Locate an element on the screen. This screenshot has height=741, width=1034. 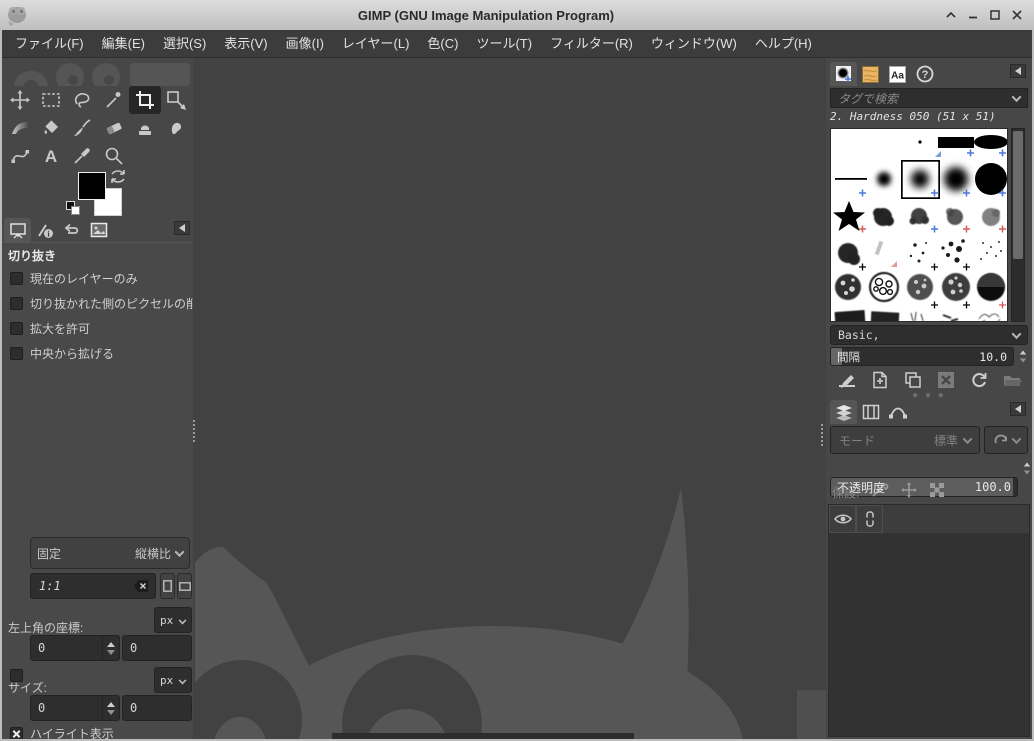
left-pane-resize-handle is located at coordinates (195, 431).